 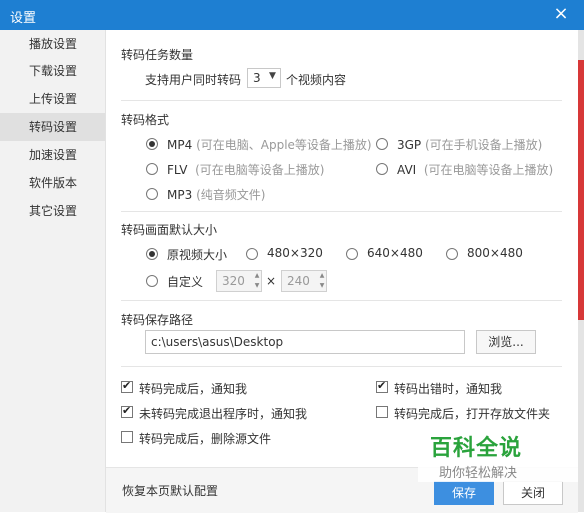 What do you see at coordinates (476, 448) in the screenshot?
I see `watermark-logo-text: 百科全说` at bounding box center [476, 448].